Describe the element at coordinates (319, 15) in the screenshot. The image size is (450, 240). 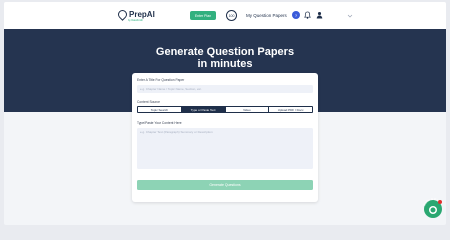
I see `user-icon` at that location.